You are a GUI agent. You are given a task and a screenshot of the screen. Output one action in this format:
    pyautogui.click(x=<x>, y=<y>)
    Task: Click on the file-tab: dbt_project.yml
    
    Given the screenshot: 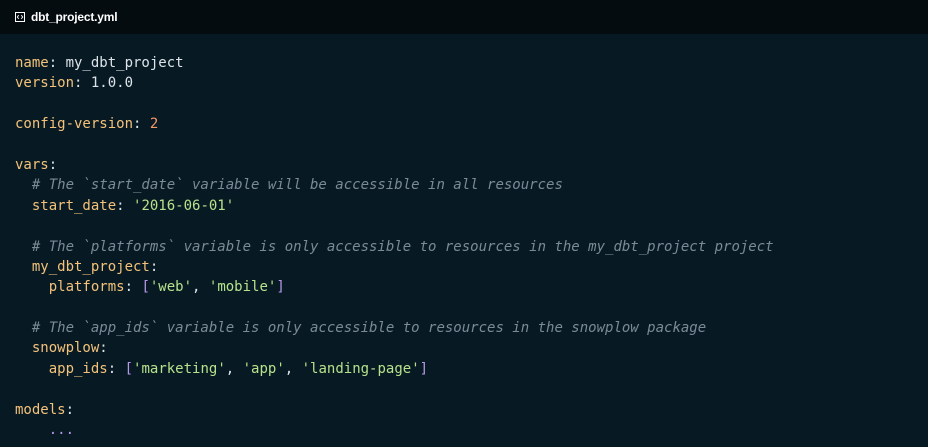 What is the action you would take?
    pyautogui.click(x=64, y=17)
    